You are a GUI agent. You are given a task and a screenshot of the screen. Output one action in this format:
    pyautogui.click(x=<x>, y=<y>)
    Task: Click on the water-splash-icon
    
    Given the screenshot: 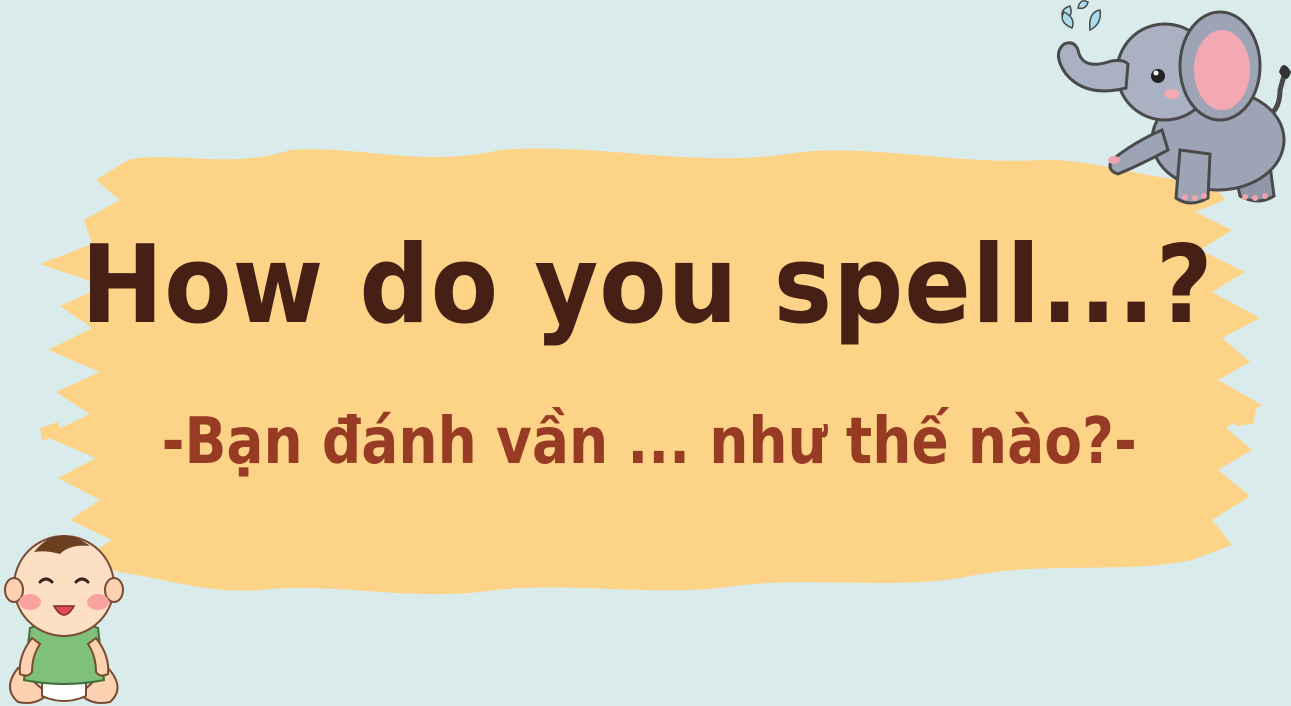 What is the action you would take?
    pyautogui.click(x=1081, y=16)
    